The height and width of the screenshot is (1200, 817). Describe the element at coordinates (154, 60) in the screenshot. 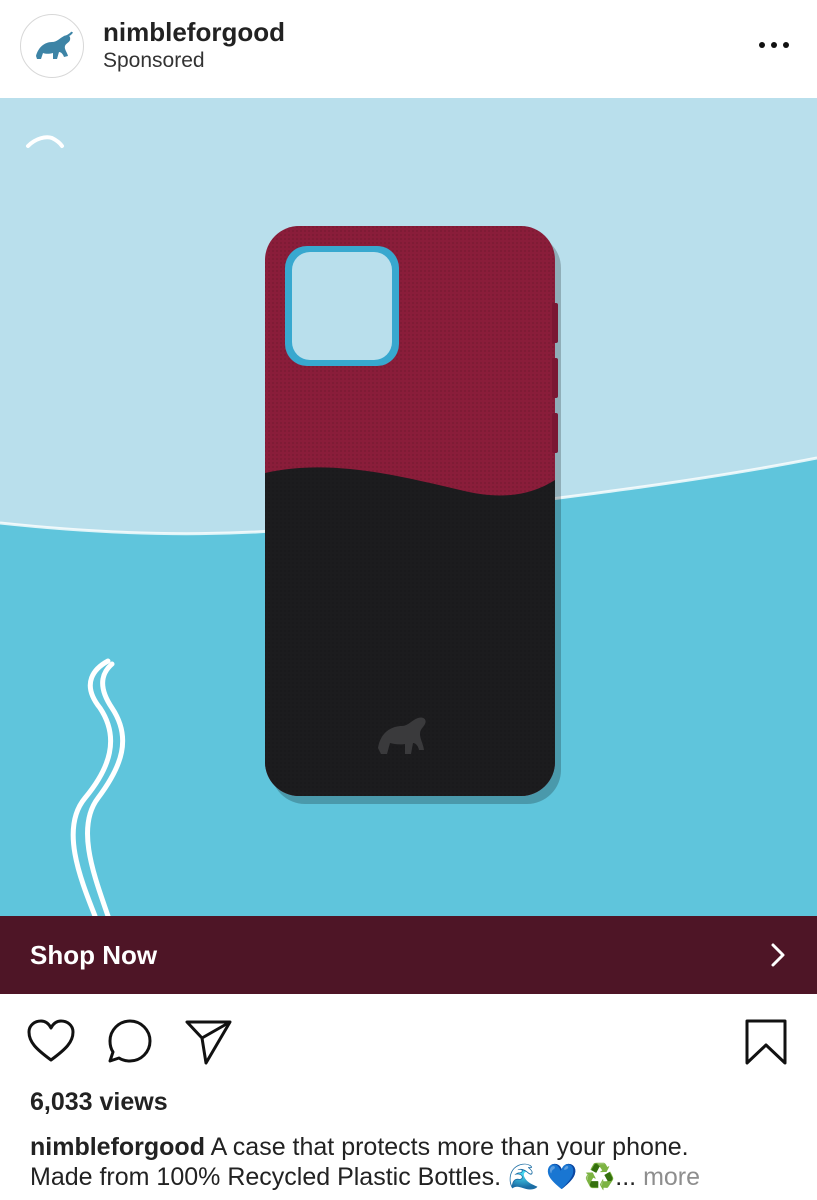

I see `sponsored-label: Sponsored` at that location.